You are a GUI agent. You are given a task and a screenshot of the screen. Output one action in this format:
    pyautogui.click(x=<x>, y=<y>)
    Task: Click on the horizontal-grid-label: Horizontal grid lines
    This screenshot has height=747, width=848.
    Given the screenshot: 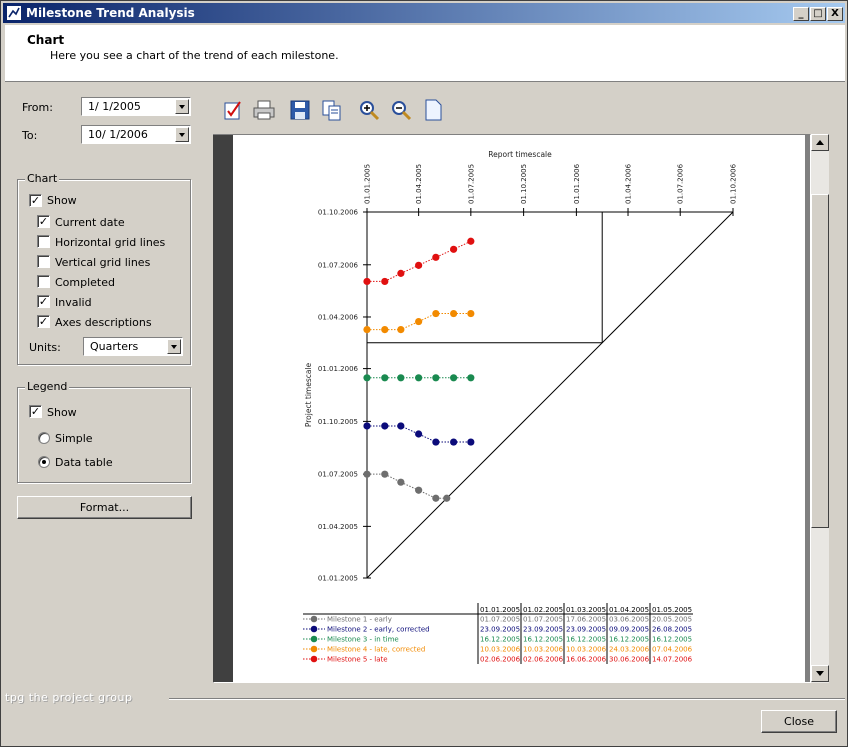 What is the action you would take?
    pyautogui.click(x=110, y=242)
    